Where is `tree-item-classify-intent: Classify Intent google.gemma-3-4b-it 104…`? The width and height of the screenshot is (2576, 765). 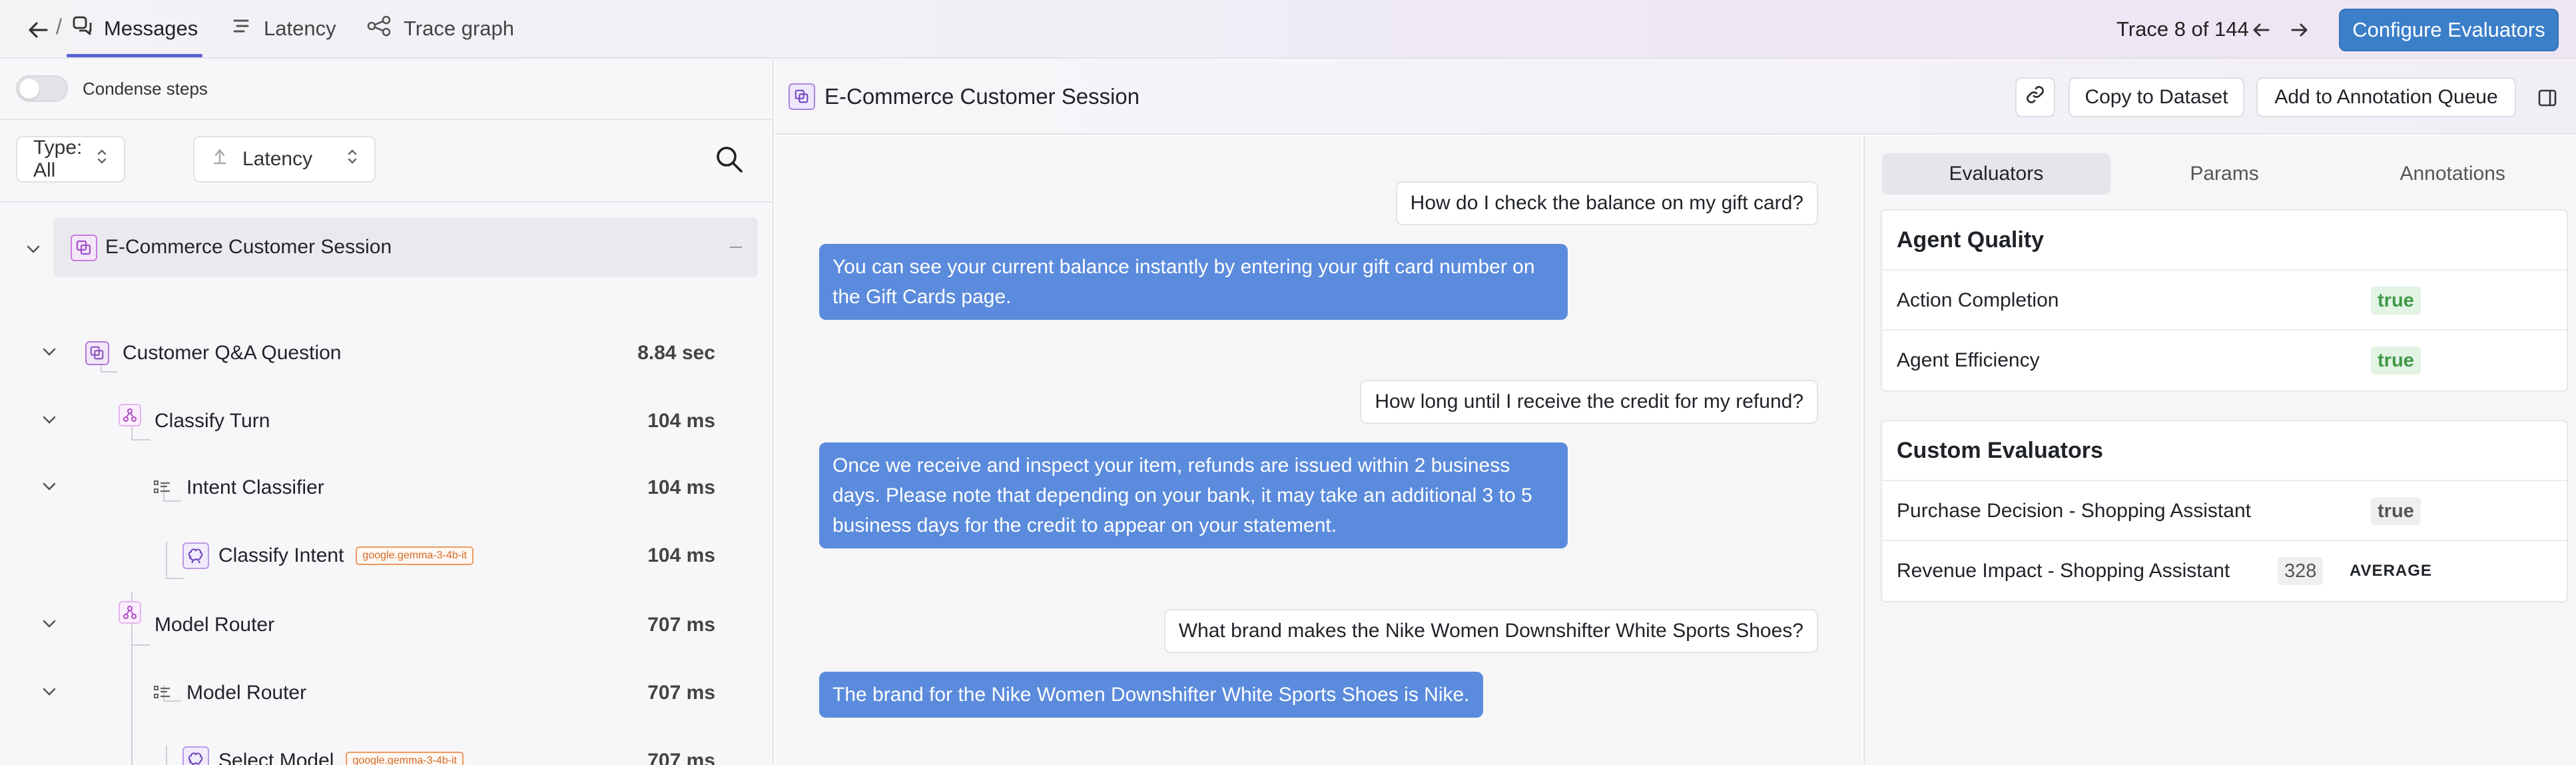 tree-item-classify-intent: Classify Intent google.gemma-3-4b-it 104… is located at coordinates (387, 555).